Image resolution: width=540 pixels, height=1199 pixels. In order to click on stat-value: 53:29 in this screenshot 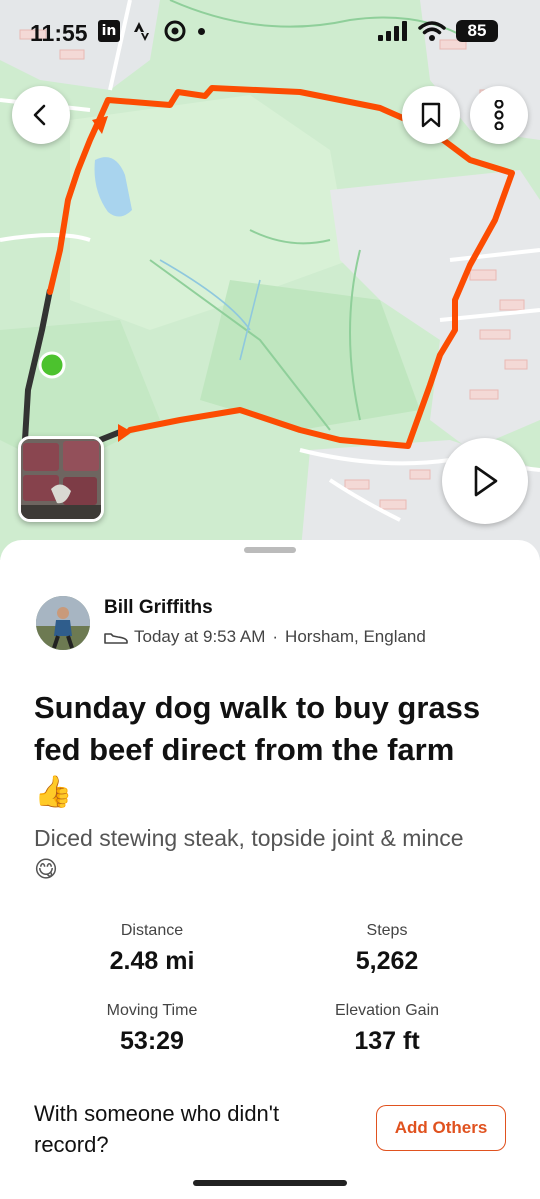, I will do `click(152, 1041)`.